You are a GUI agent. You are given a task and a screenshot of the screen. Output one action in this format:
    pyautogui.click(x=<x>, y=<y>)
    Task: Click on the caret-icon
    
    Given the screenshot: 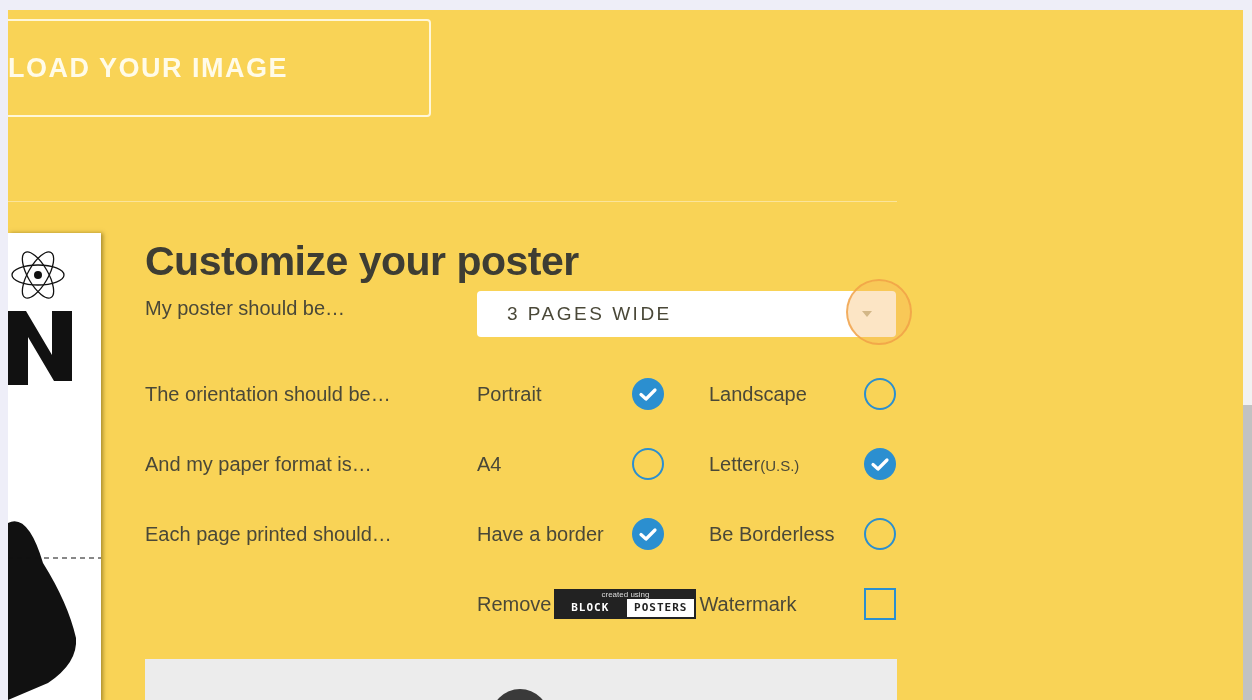 What is the action you would take?
    pyautogui.click(x=867, y=314)
    